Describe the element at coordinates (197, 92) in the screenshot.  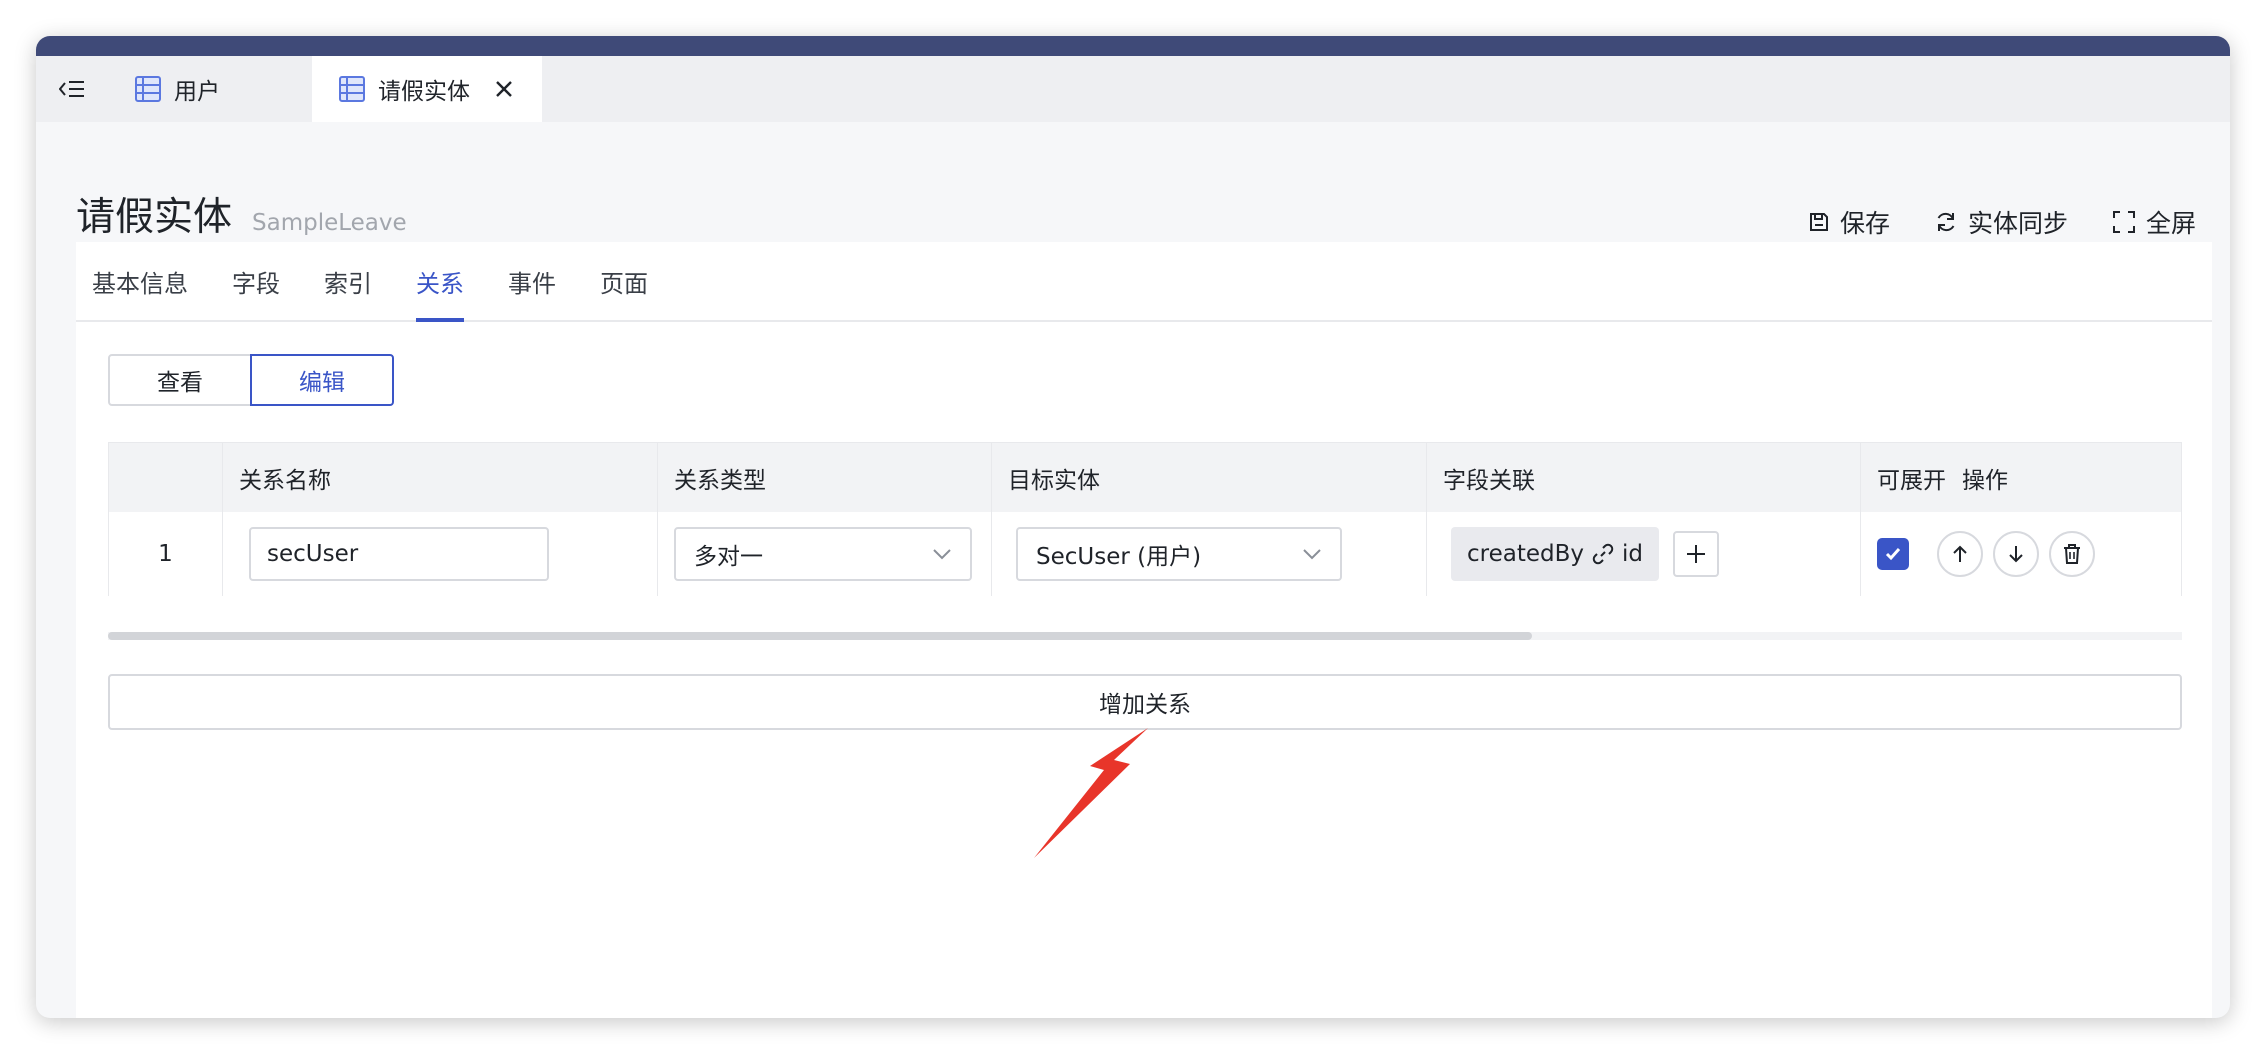
I see `tab-label: 用户` at that location.